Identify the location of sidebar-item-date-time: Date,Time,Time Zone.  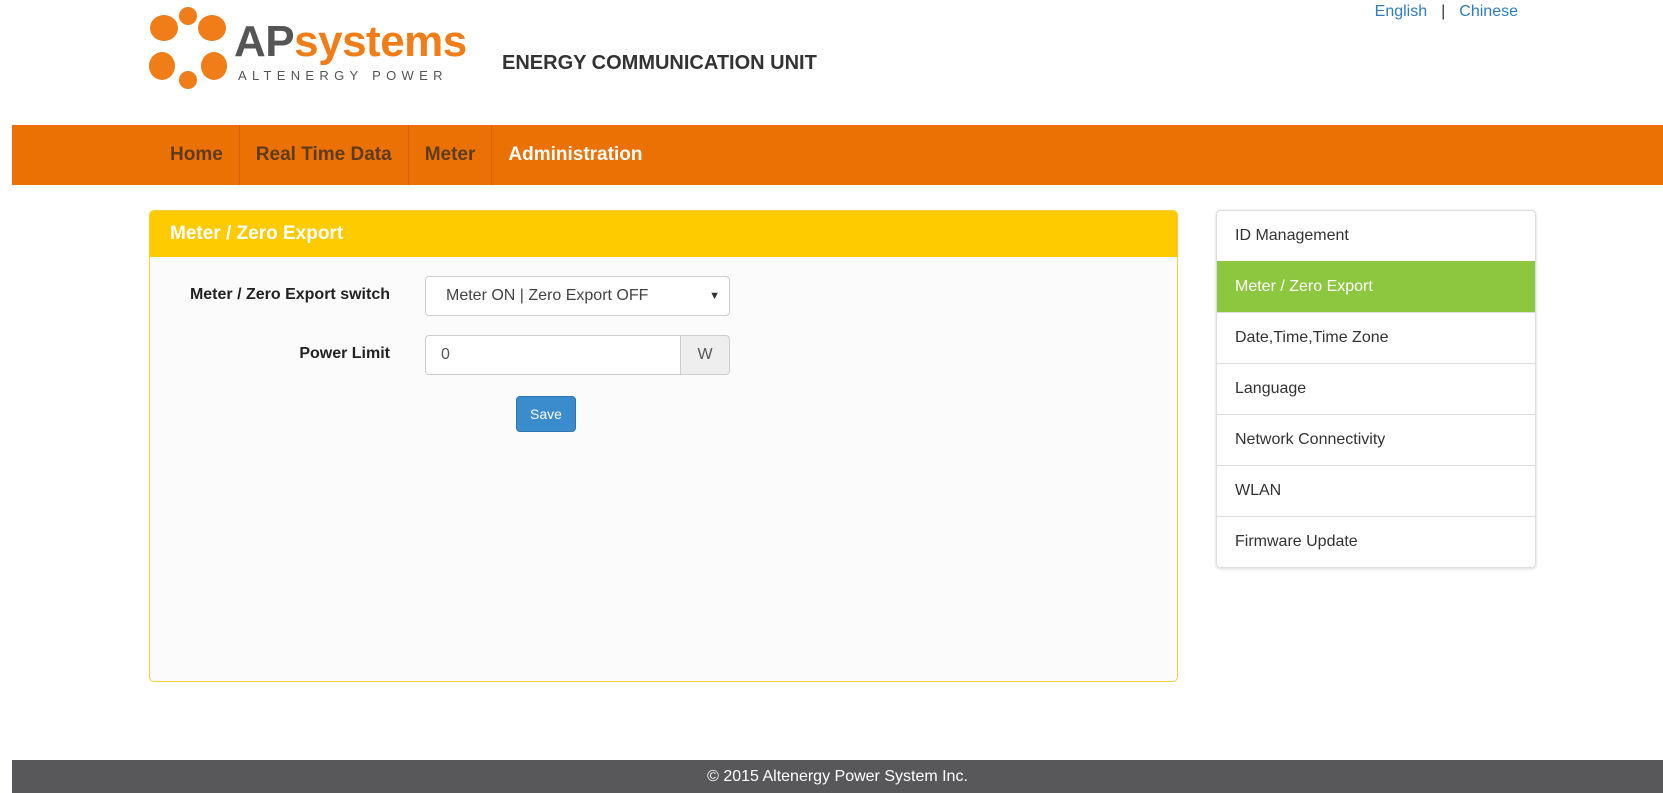
(1376, 337).